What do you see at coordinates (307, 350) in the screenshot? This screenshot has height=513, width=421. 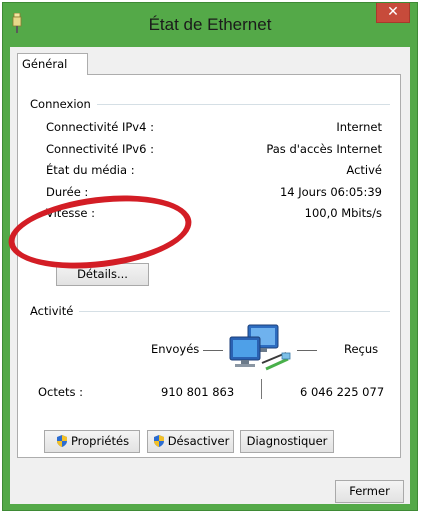 I see `received-connector-line` at bounding box center [307, 350].